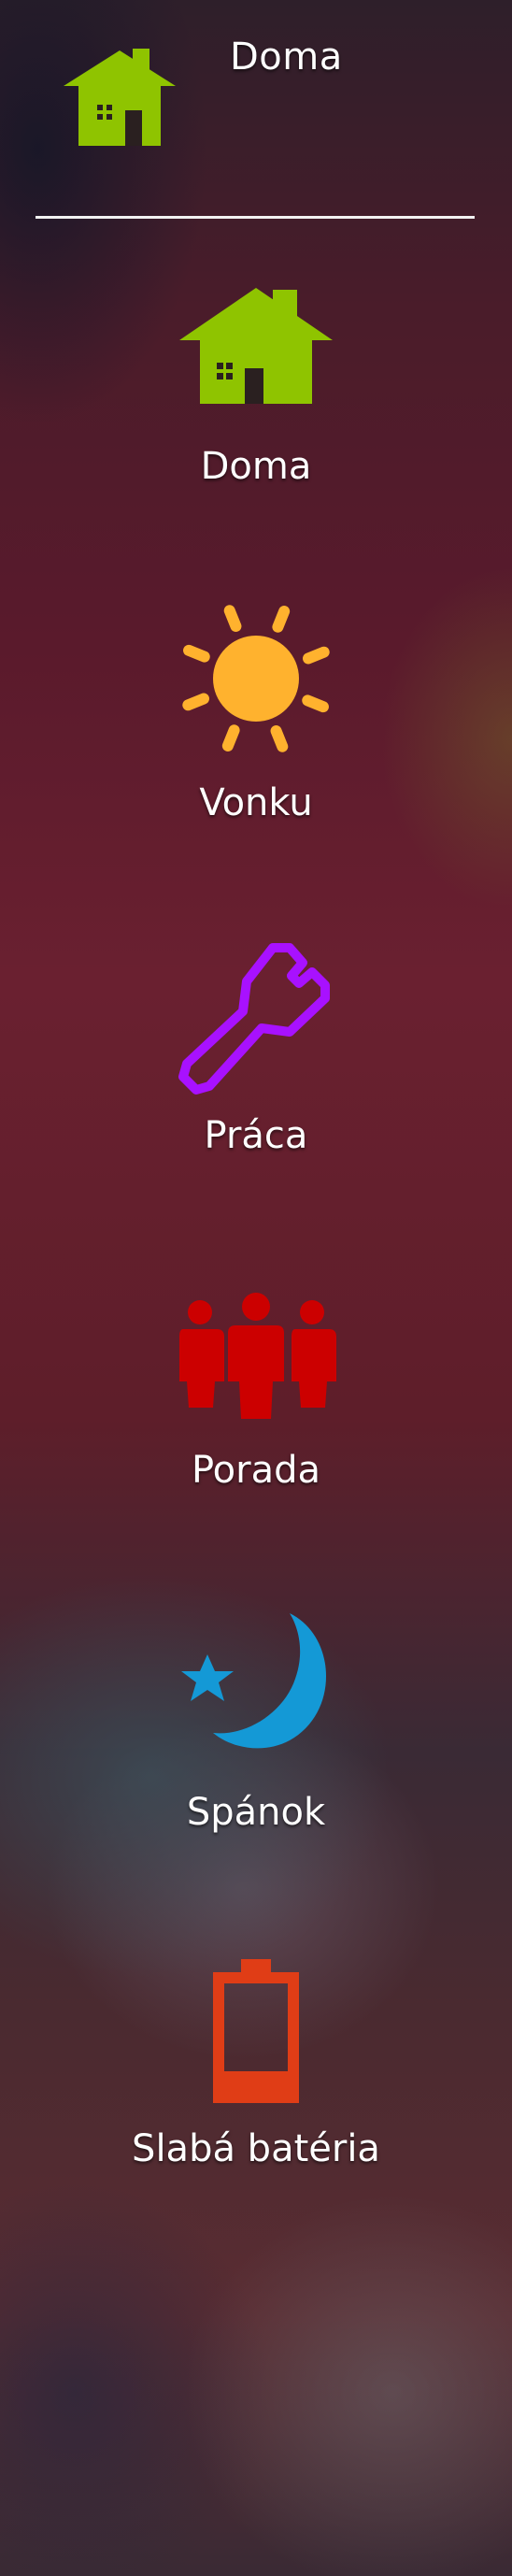 The width and height of the screenshot is (512, 2576). Describe the element at coordinates (286, 57) in the screenshot. I see `header-title: Doma` at that location.